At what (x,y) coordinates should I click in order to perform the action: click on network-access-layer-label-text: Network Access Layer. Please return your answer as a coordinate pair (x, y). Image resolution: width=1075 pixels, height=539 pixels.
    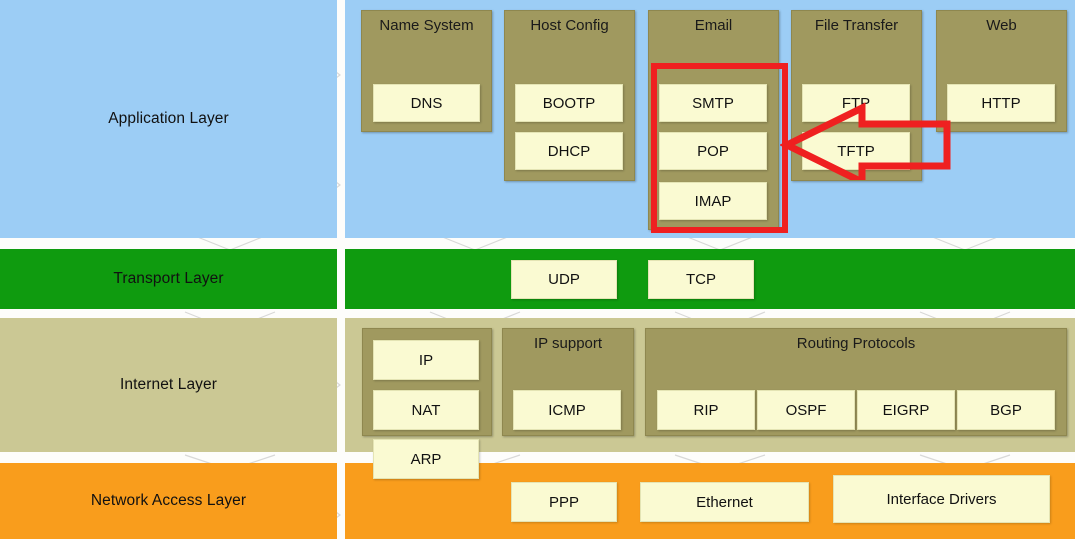
    Looking at the image, I should click on (168, 500).